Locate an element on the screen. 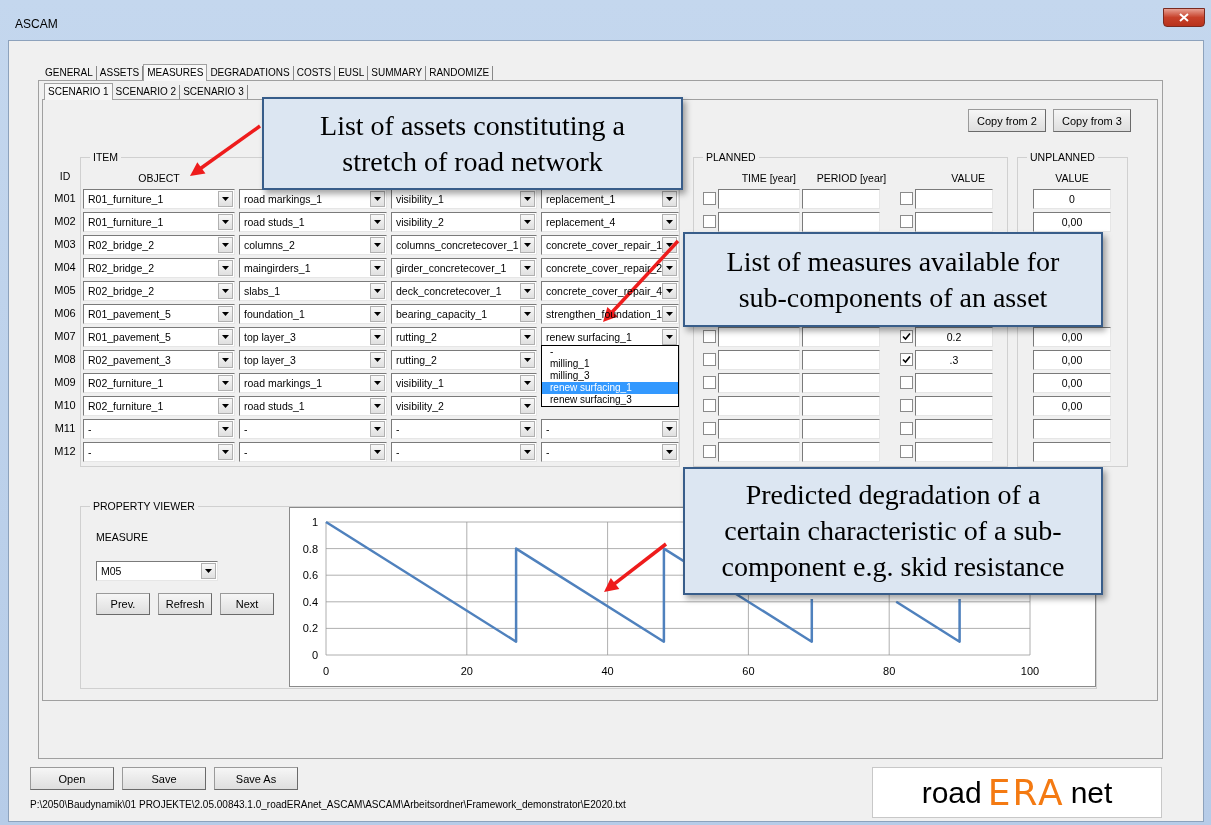 This screenshot has width=1211, height=825. tab: SCENARIO 2 is located at coordinates (146, 92).